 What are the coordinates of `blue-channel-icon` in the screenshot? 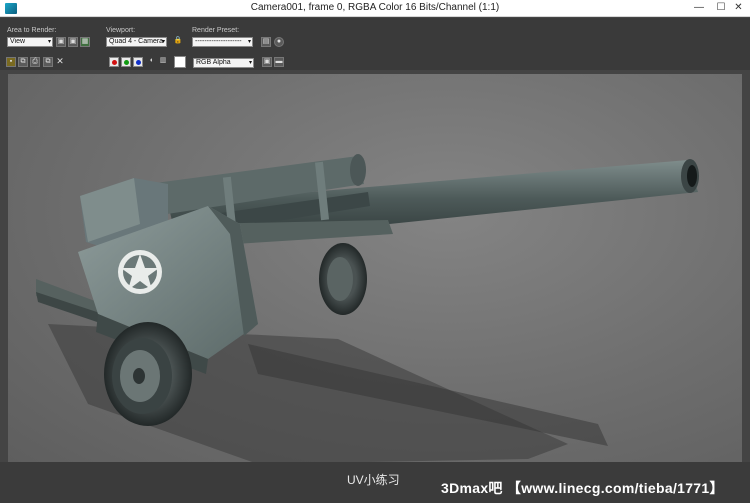 It's located at (138, 62).